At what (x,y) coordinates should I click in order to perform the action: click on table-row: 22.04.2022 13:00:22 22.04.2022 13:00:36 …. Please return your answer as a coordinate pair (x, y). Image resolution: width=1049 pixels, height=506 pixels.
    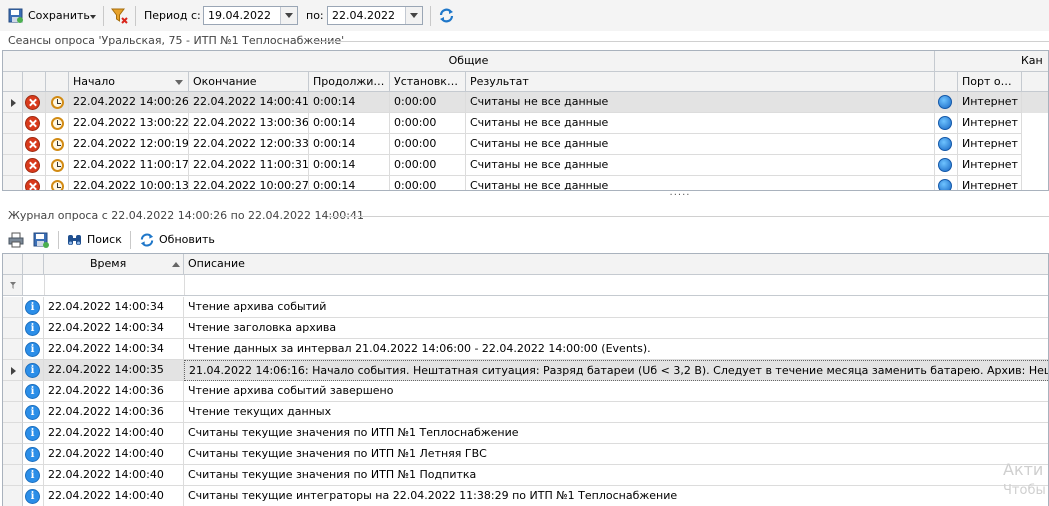
    Looking at the image, I should click on (525, 123).